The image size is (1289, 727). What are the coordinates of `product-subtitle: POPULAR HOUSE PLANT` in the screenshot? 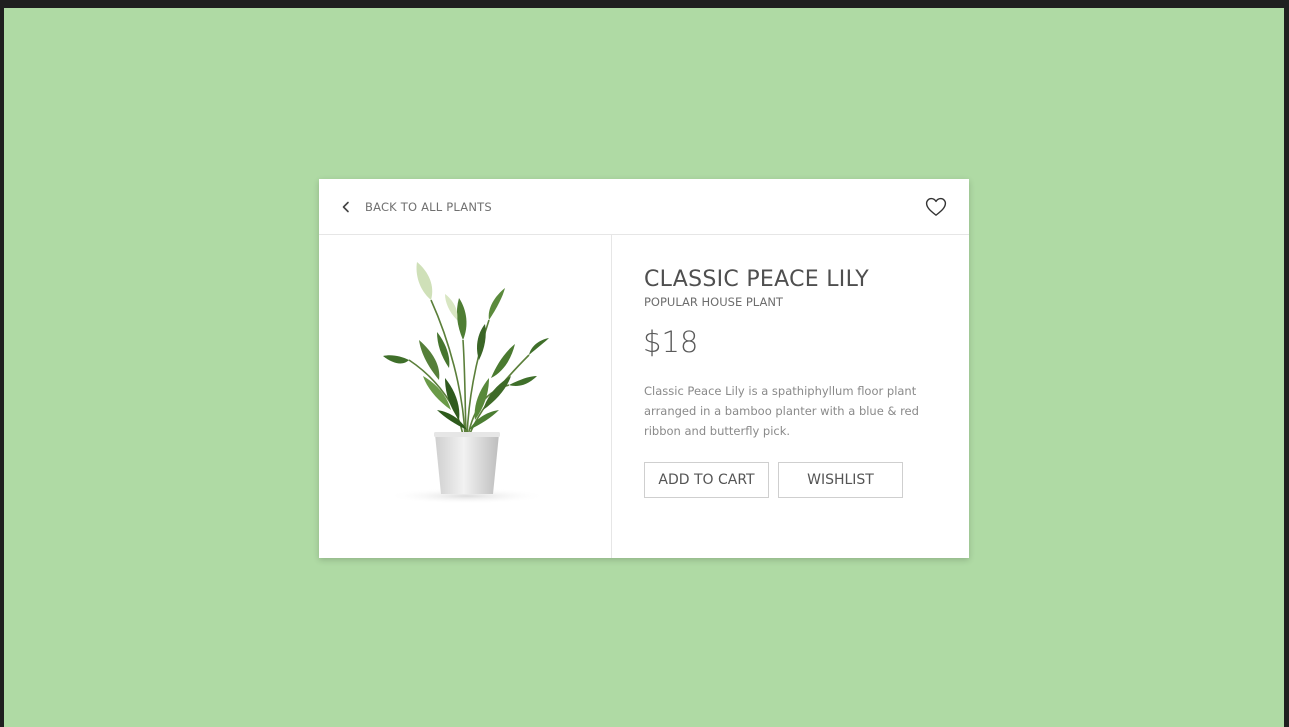 It's located at (713, 302).